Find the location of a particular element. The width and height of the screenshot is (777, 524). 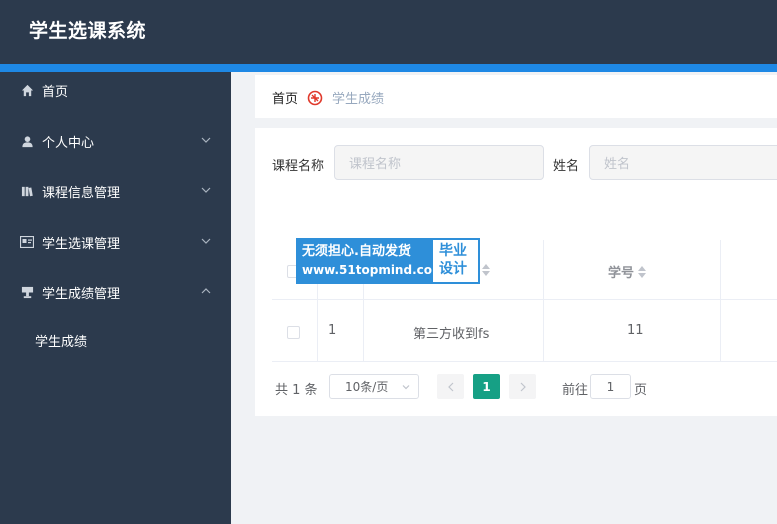

goto-label: 前往 is located at coordinates (575, 390).